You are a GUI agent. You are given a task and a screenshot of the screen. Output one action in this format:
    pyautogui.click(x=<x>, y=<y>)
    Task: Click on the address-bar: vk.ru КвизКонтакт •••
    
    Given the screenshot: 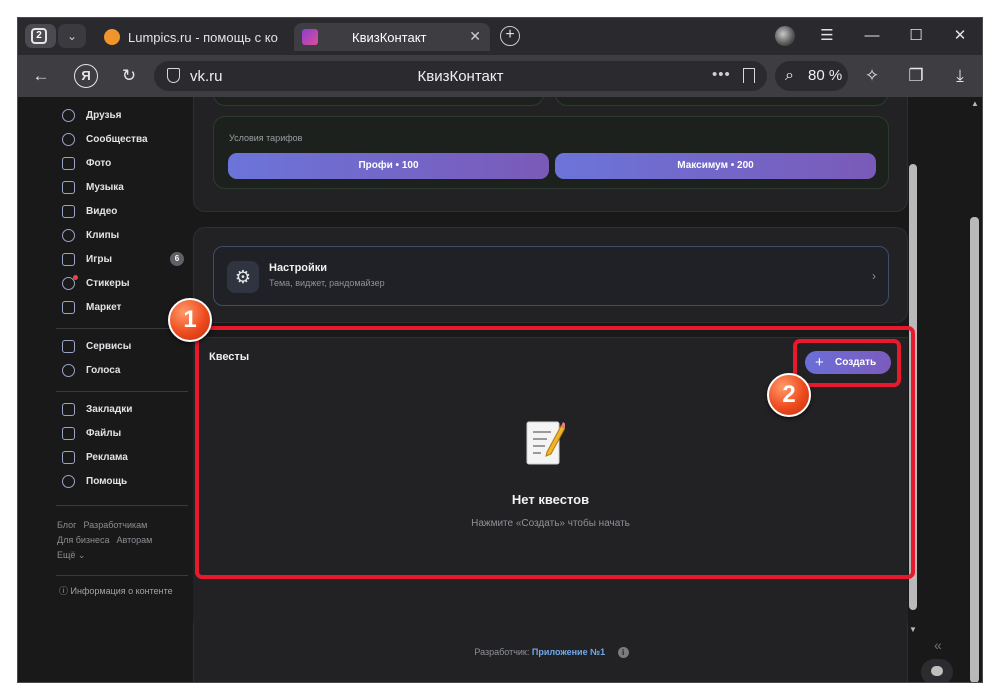 What is the action you would take?
    pyautogui.click(x=460, y=76)
    